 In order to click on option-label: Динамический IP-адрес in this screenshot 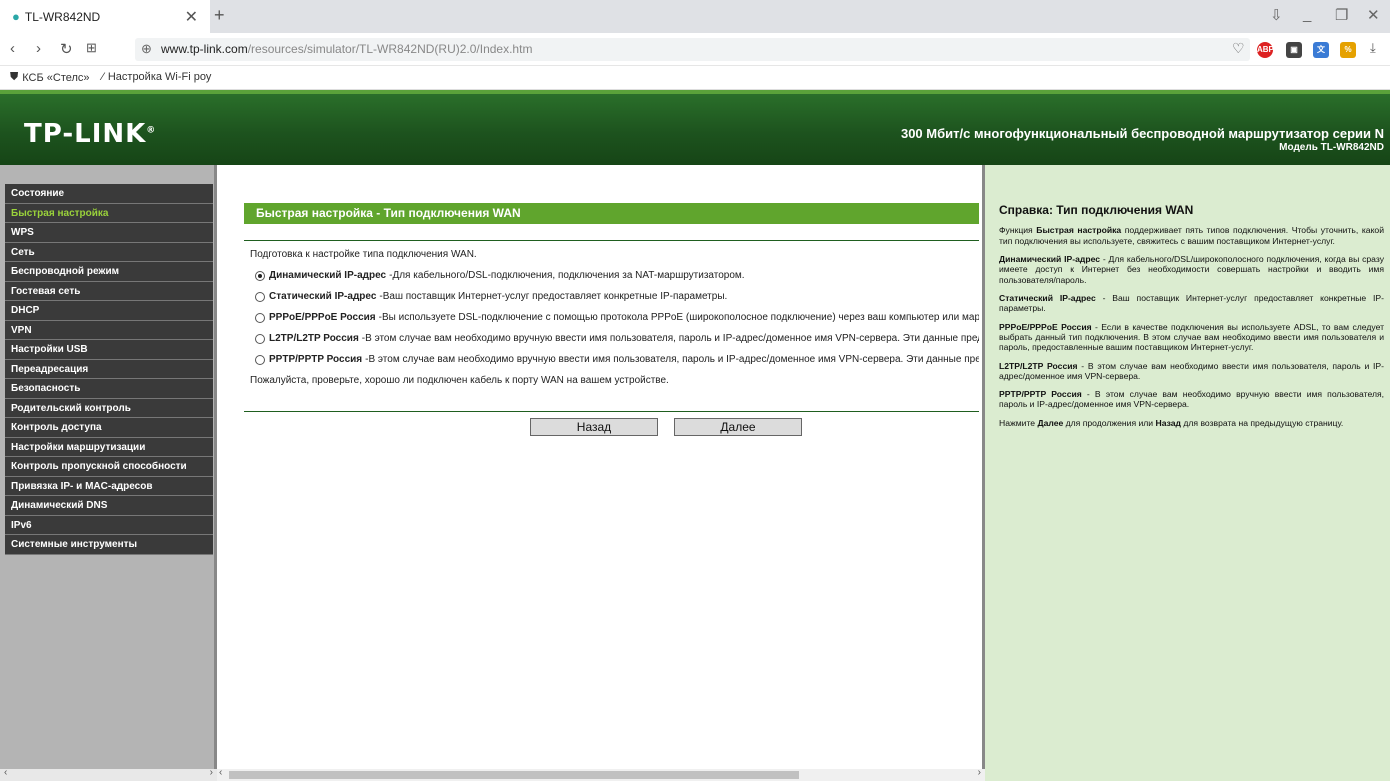, I will do `click(328, 275)`.